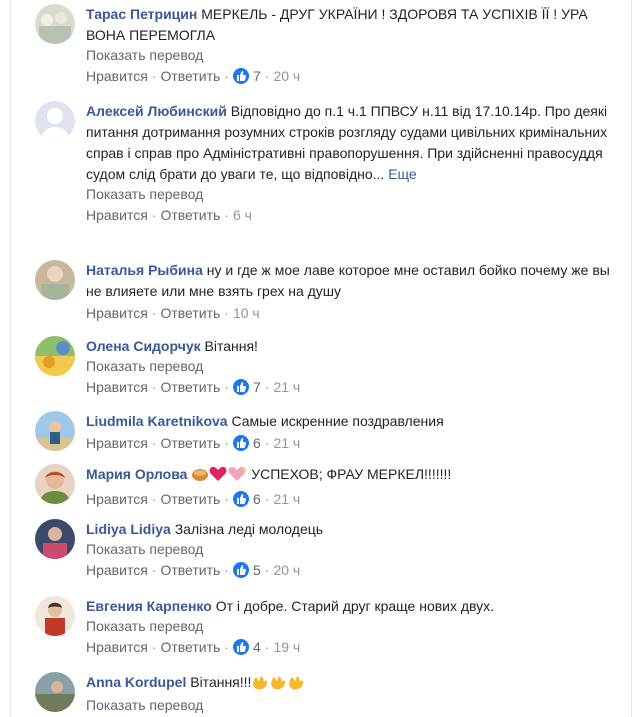 The height and width of the screenshot is (717, 640). I want to click on heart-emoji-icon, so click(218, 477).